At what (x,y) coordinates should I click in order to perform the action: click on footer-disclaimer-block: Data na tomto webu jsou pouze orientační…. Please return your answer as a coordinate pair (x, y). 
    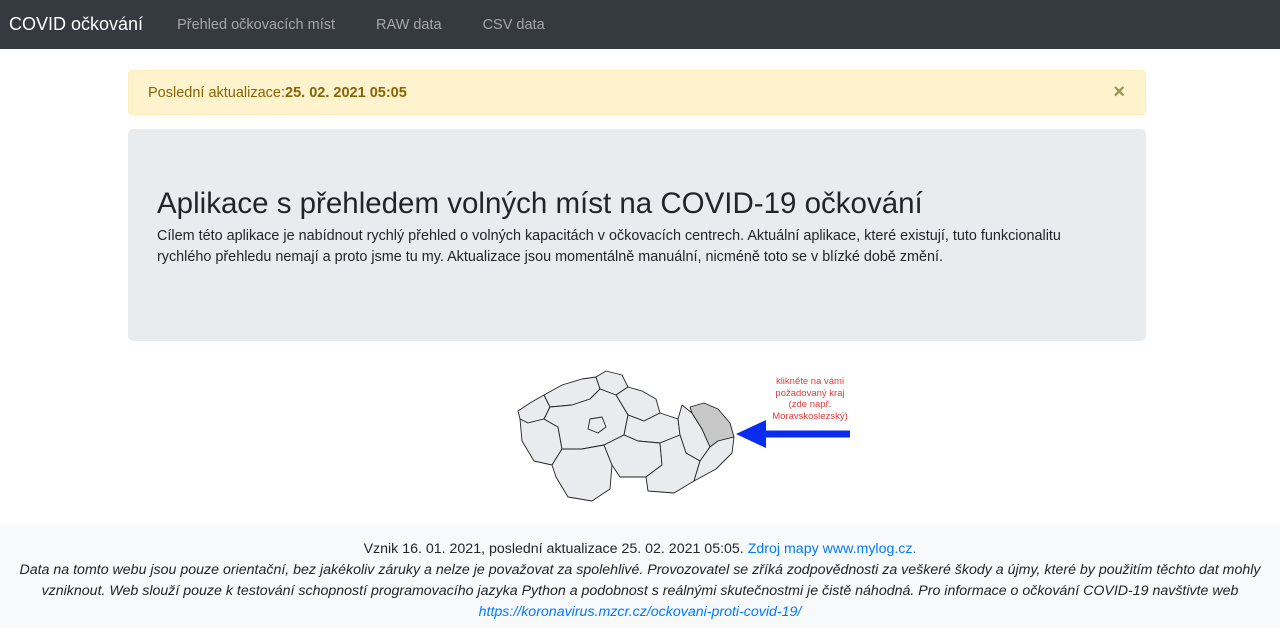
    Looking at the image, I should click on (640, 591).